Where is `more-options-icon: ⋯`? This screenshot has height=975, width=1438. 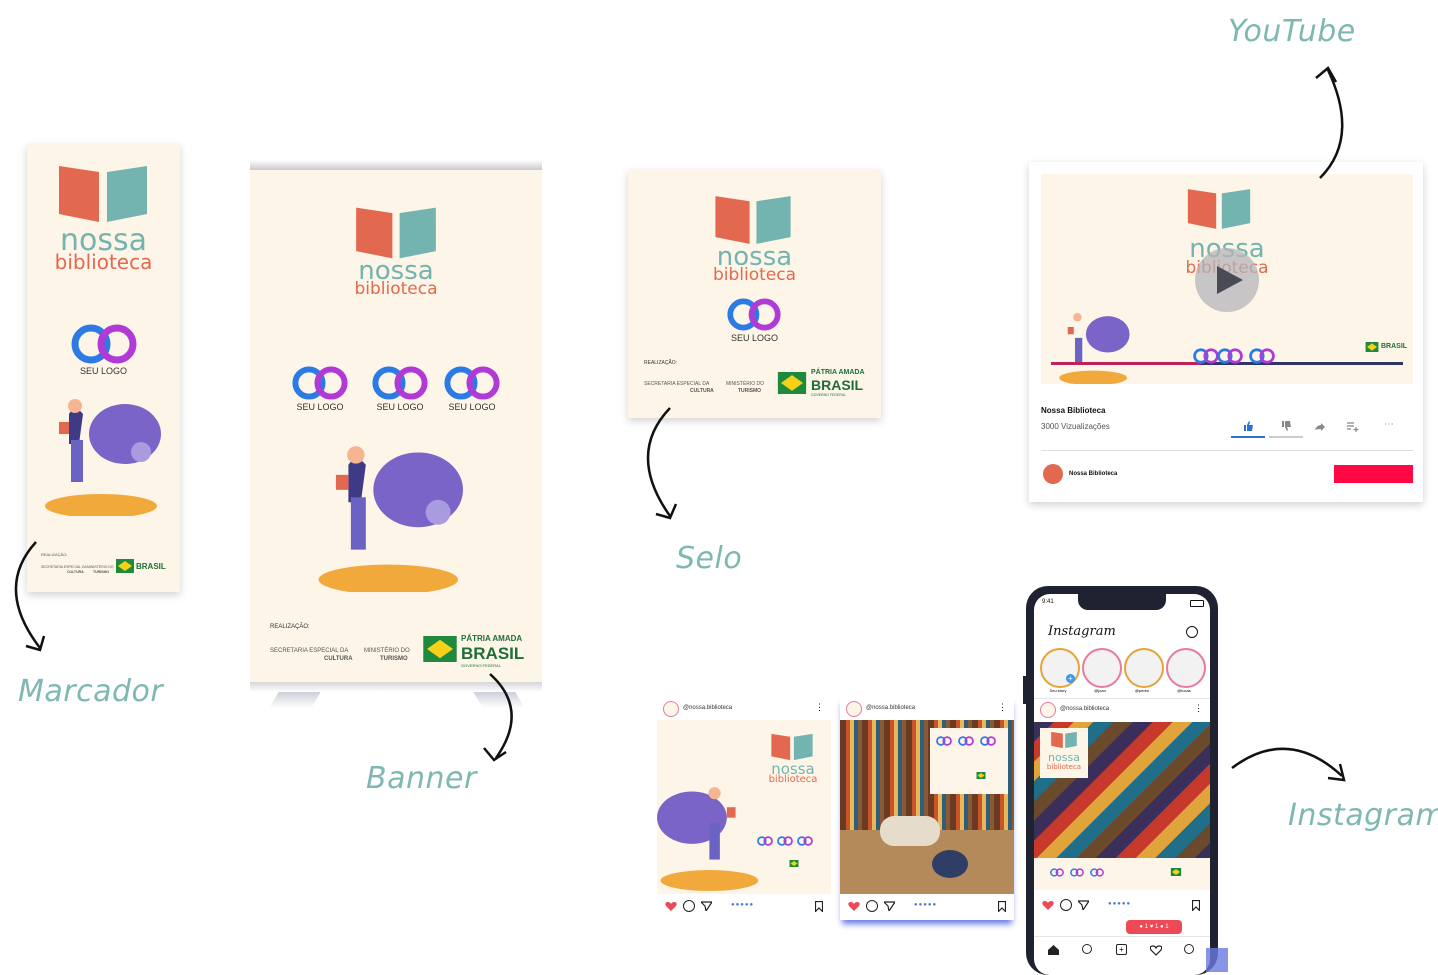
more-options-icon: ⋯ is located at coordinates (1389, 424).